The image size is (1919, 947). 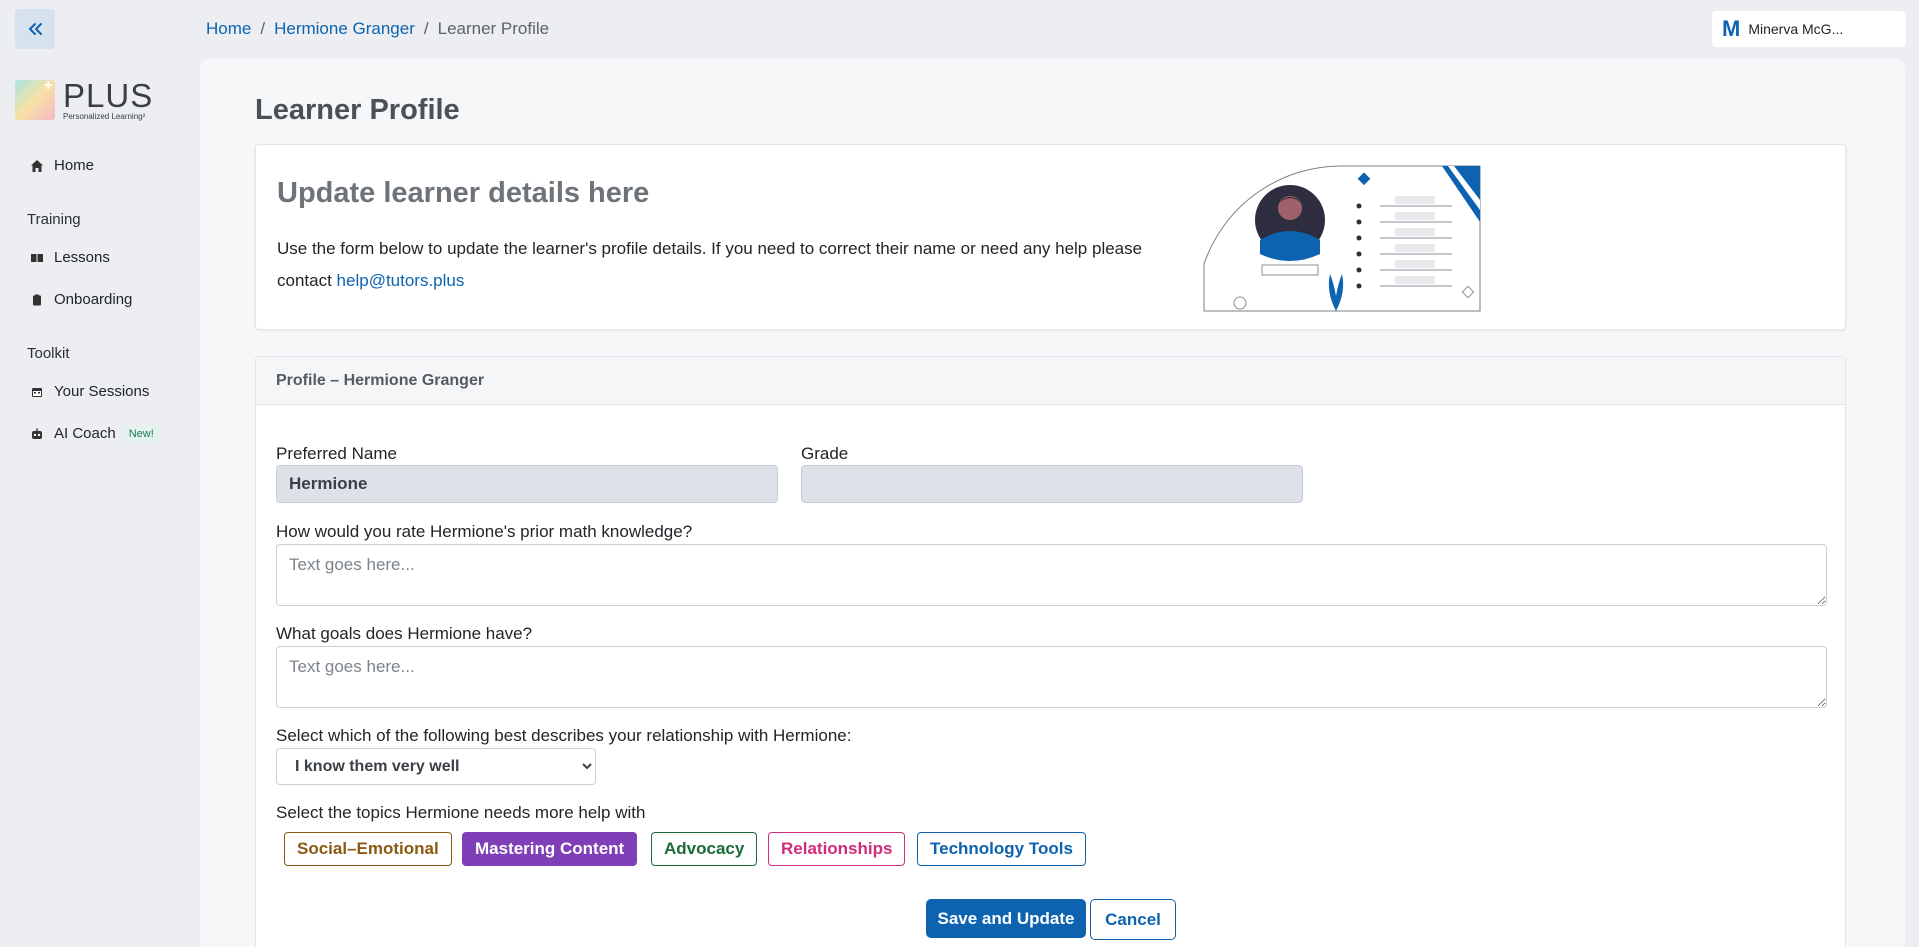 I want to click on sidebar-item-label: AI Coach, so click(x=85, y=433).